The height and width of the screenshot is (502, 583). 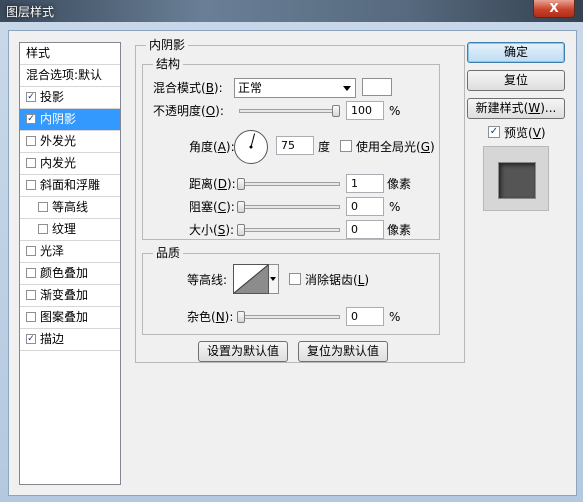 What do you see at coordinates (336, 111) in the screenshot?
I see `opacity-slider-handle` at bounding box center [336, 111].